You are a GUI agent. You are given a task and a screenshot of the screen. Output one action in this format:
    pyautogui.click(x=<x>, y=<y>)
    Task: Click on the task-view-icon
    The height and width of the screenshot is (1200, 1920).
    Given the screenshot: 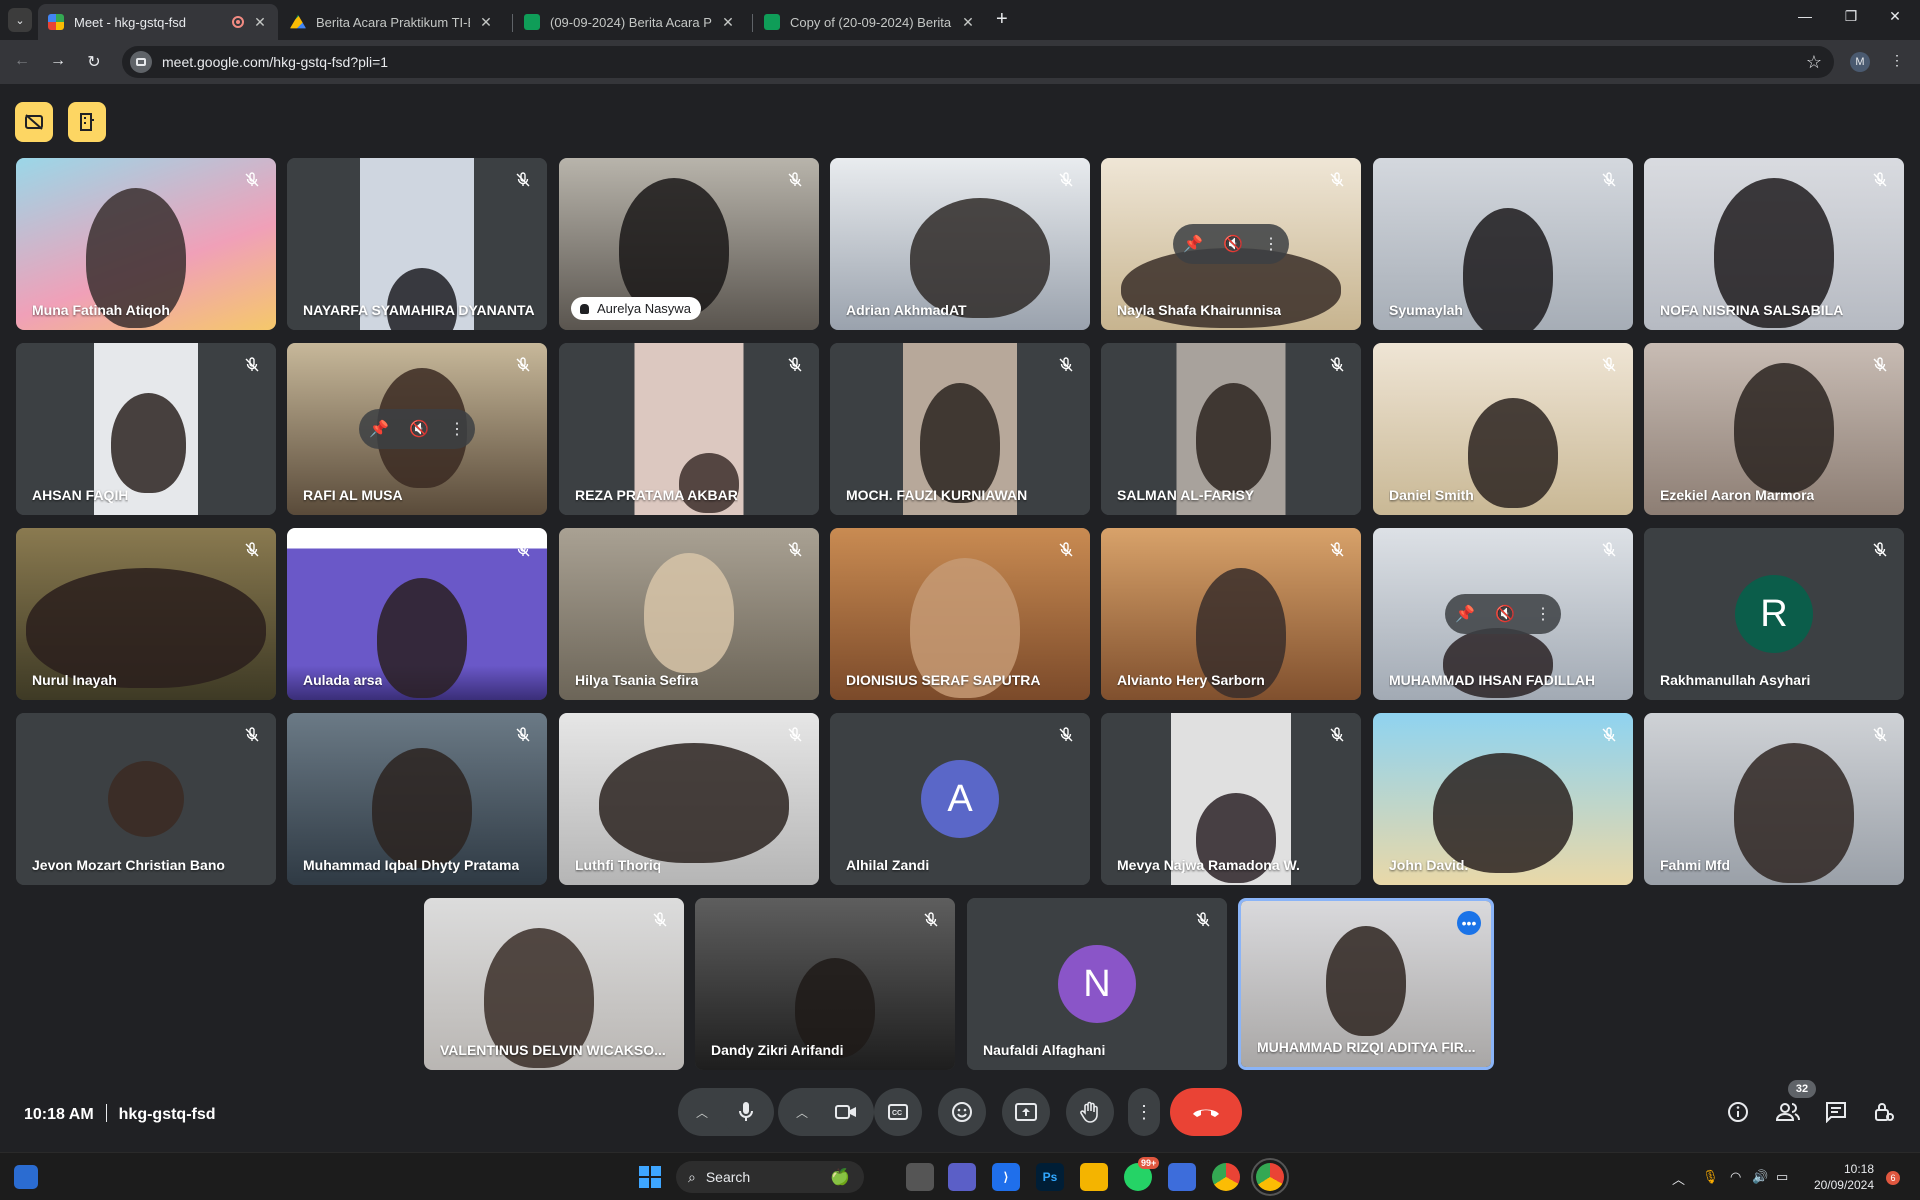 What is the action you would take?
    pyautogui.click(x=920, y=1177)
    